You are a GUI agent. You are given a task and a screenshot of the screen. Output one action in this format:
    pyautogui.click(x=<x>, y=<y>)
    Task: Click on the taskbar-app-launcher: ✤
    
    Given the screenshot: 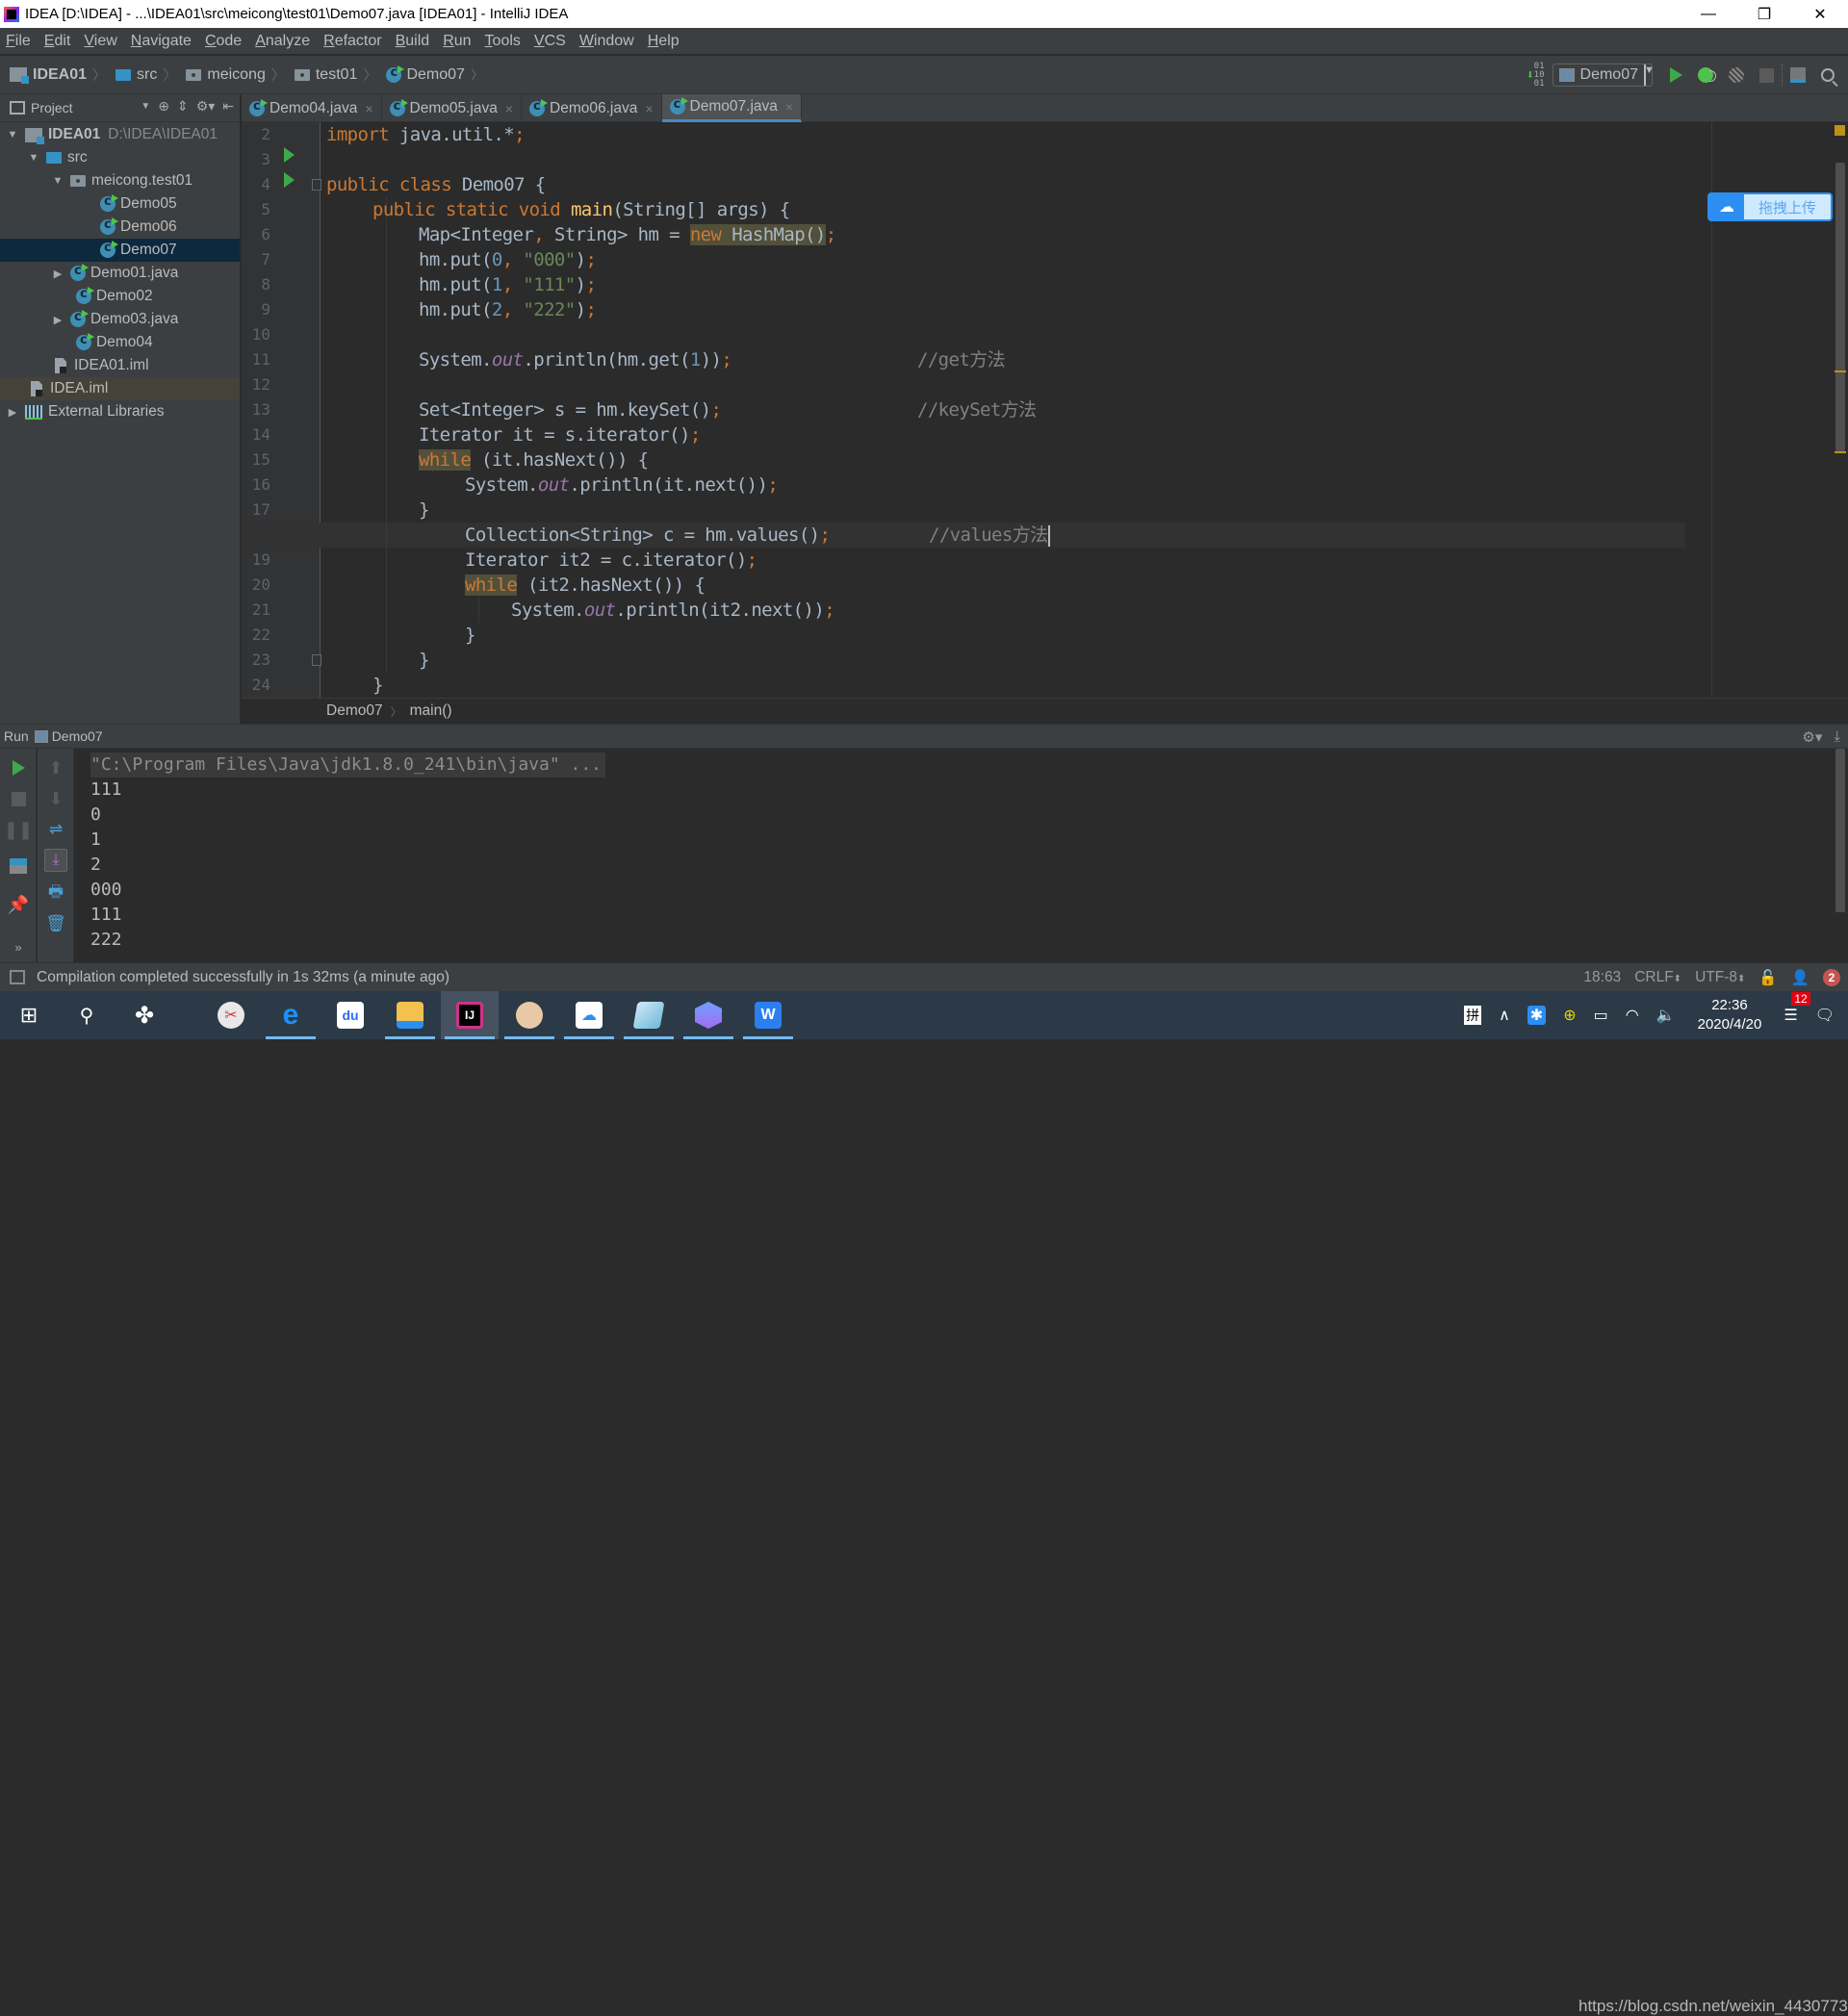 What is the action you would take?
    pyautogui.click(x=144, y=1015)
    